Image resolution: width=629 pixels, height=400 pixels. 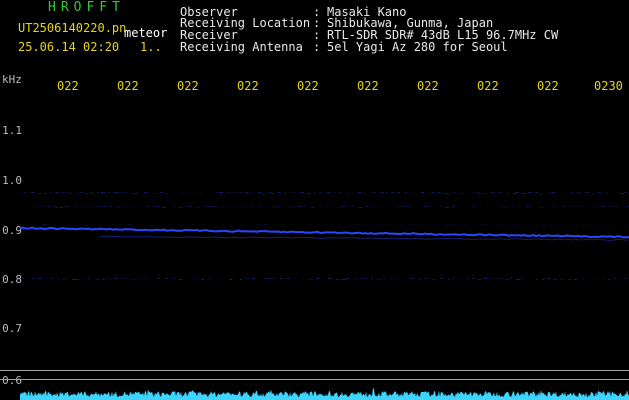 I want to click on x-tick-8: 022, so click(x=488, y=86).